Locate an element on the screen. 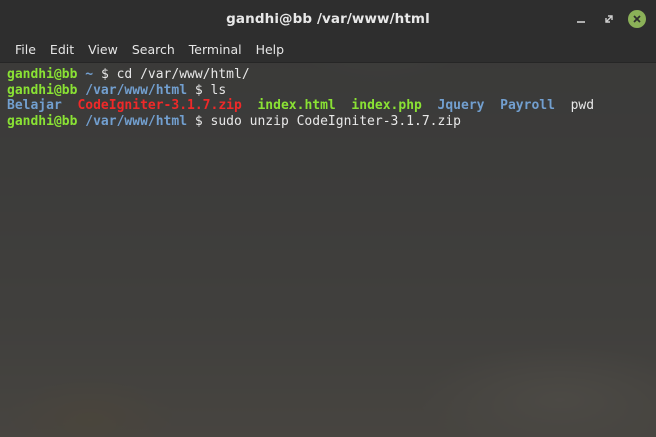 The width and height of the screenshot is (656, 437). ls-entry-dir: Payroll is located at coordinates (527, 105).